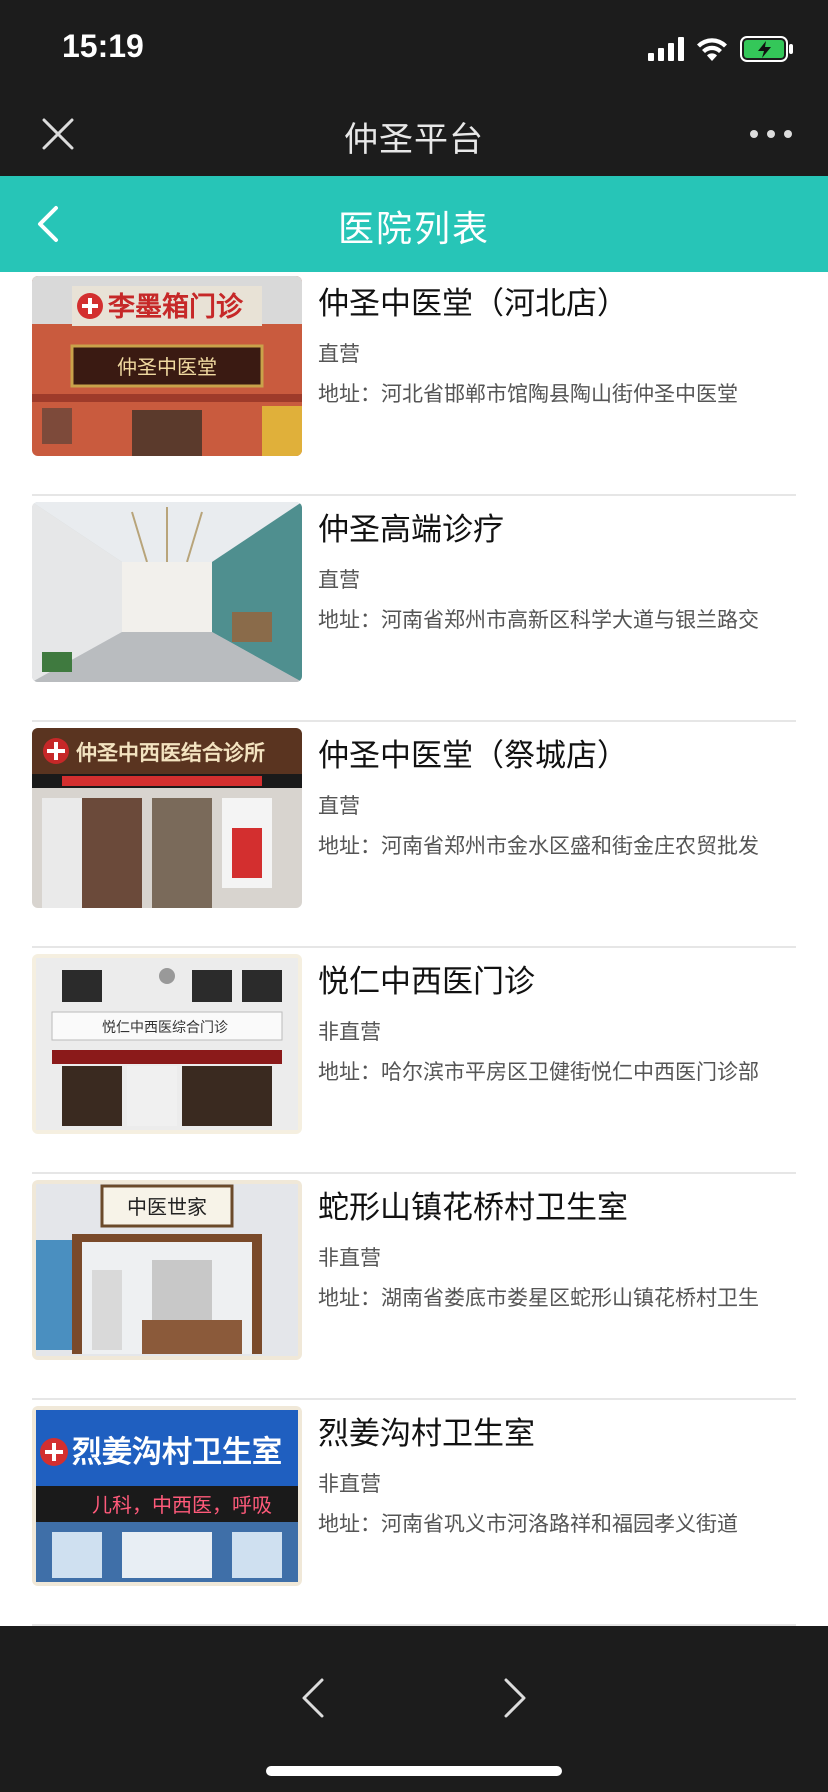 This screenshot has height=1792, width=828. I want to click on webview-title: 仲圣平台, so click(414, 140).